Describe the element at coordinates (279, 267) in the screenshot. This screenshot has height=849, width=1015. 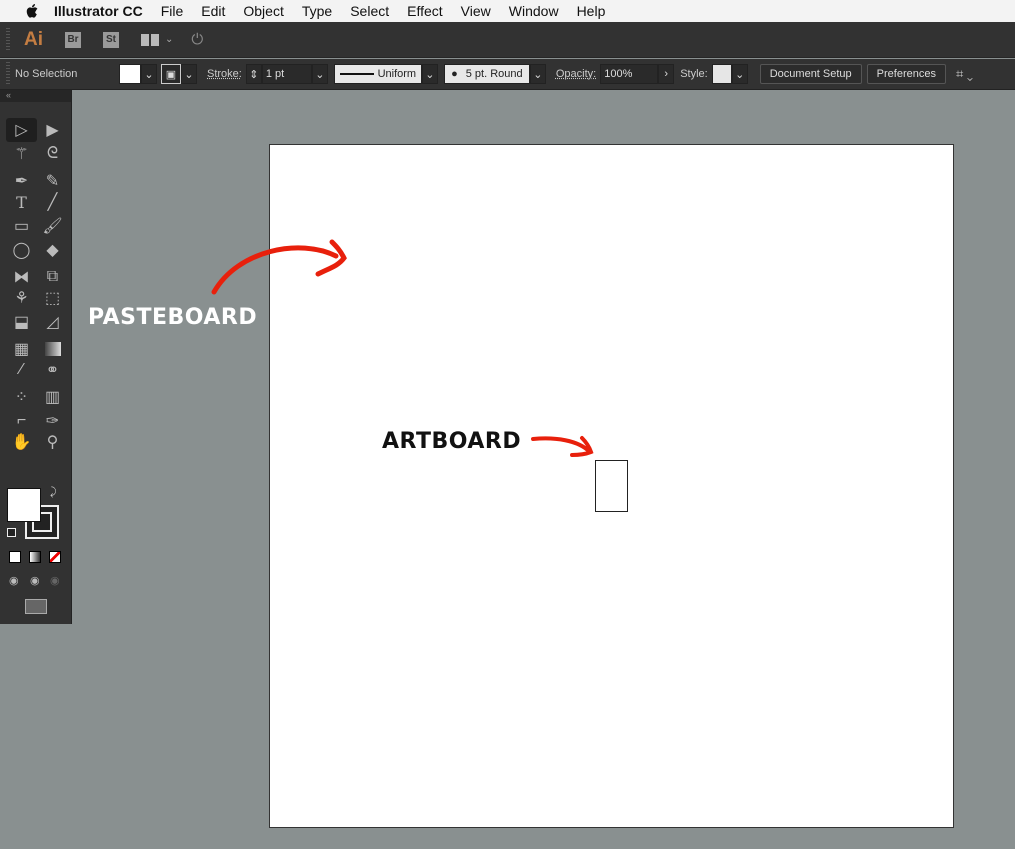
I see `pasteboard-arrow` at that location.